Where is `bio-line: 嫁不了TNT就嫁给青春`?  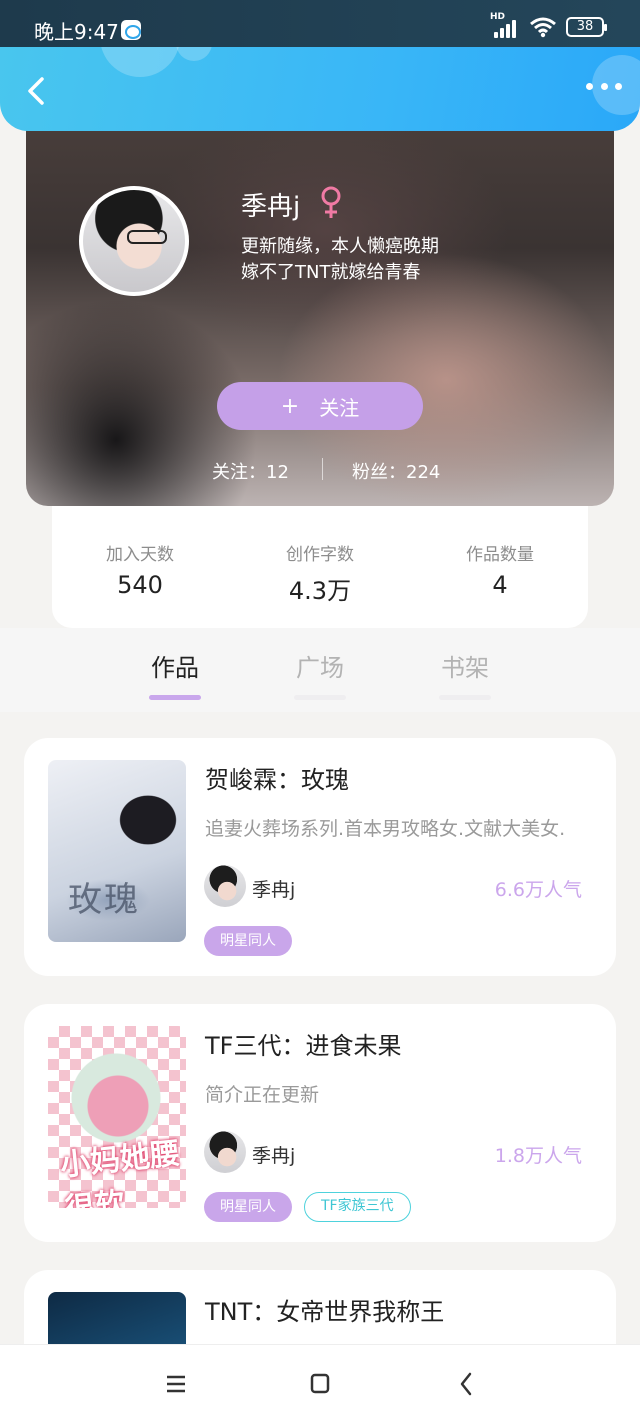 bio-line: 嫁不了TNT就嫁给青春 is located at coordinates (331, 272).